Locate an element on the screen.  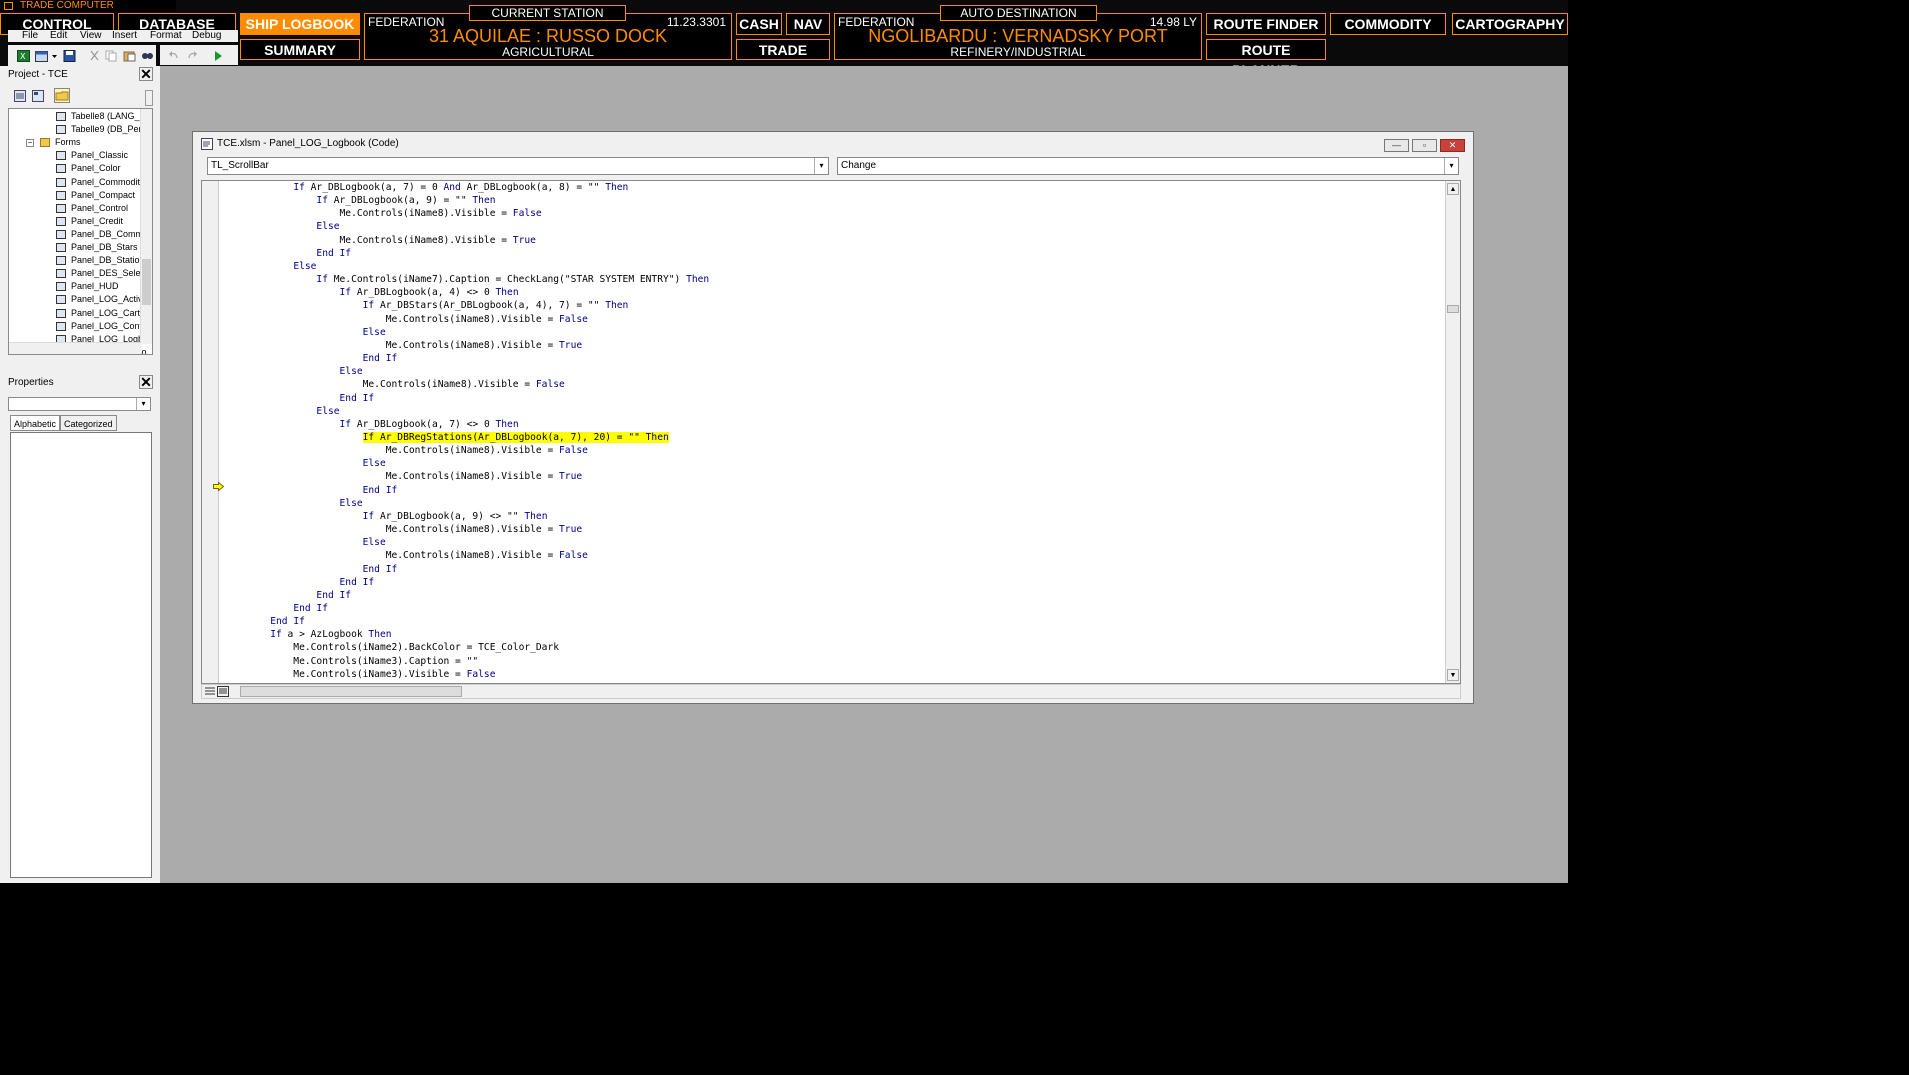
insert-userform-icon is located at coordinates (41, 56).